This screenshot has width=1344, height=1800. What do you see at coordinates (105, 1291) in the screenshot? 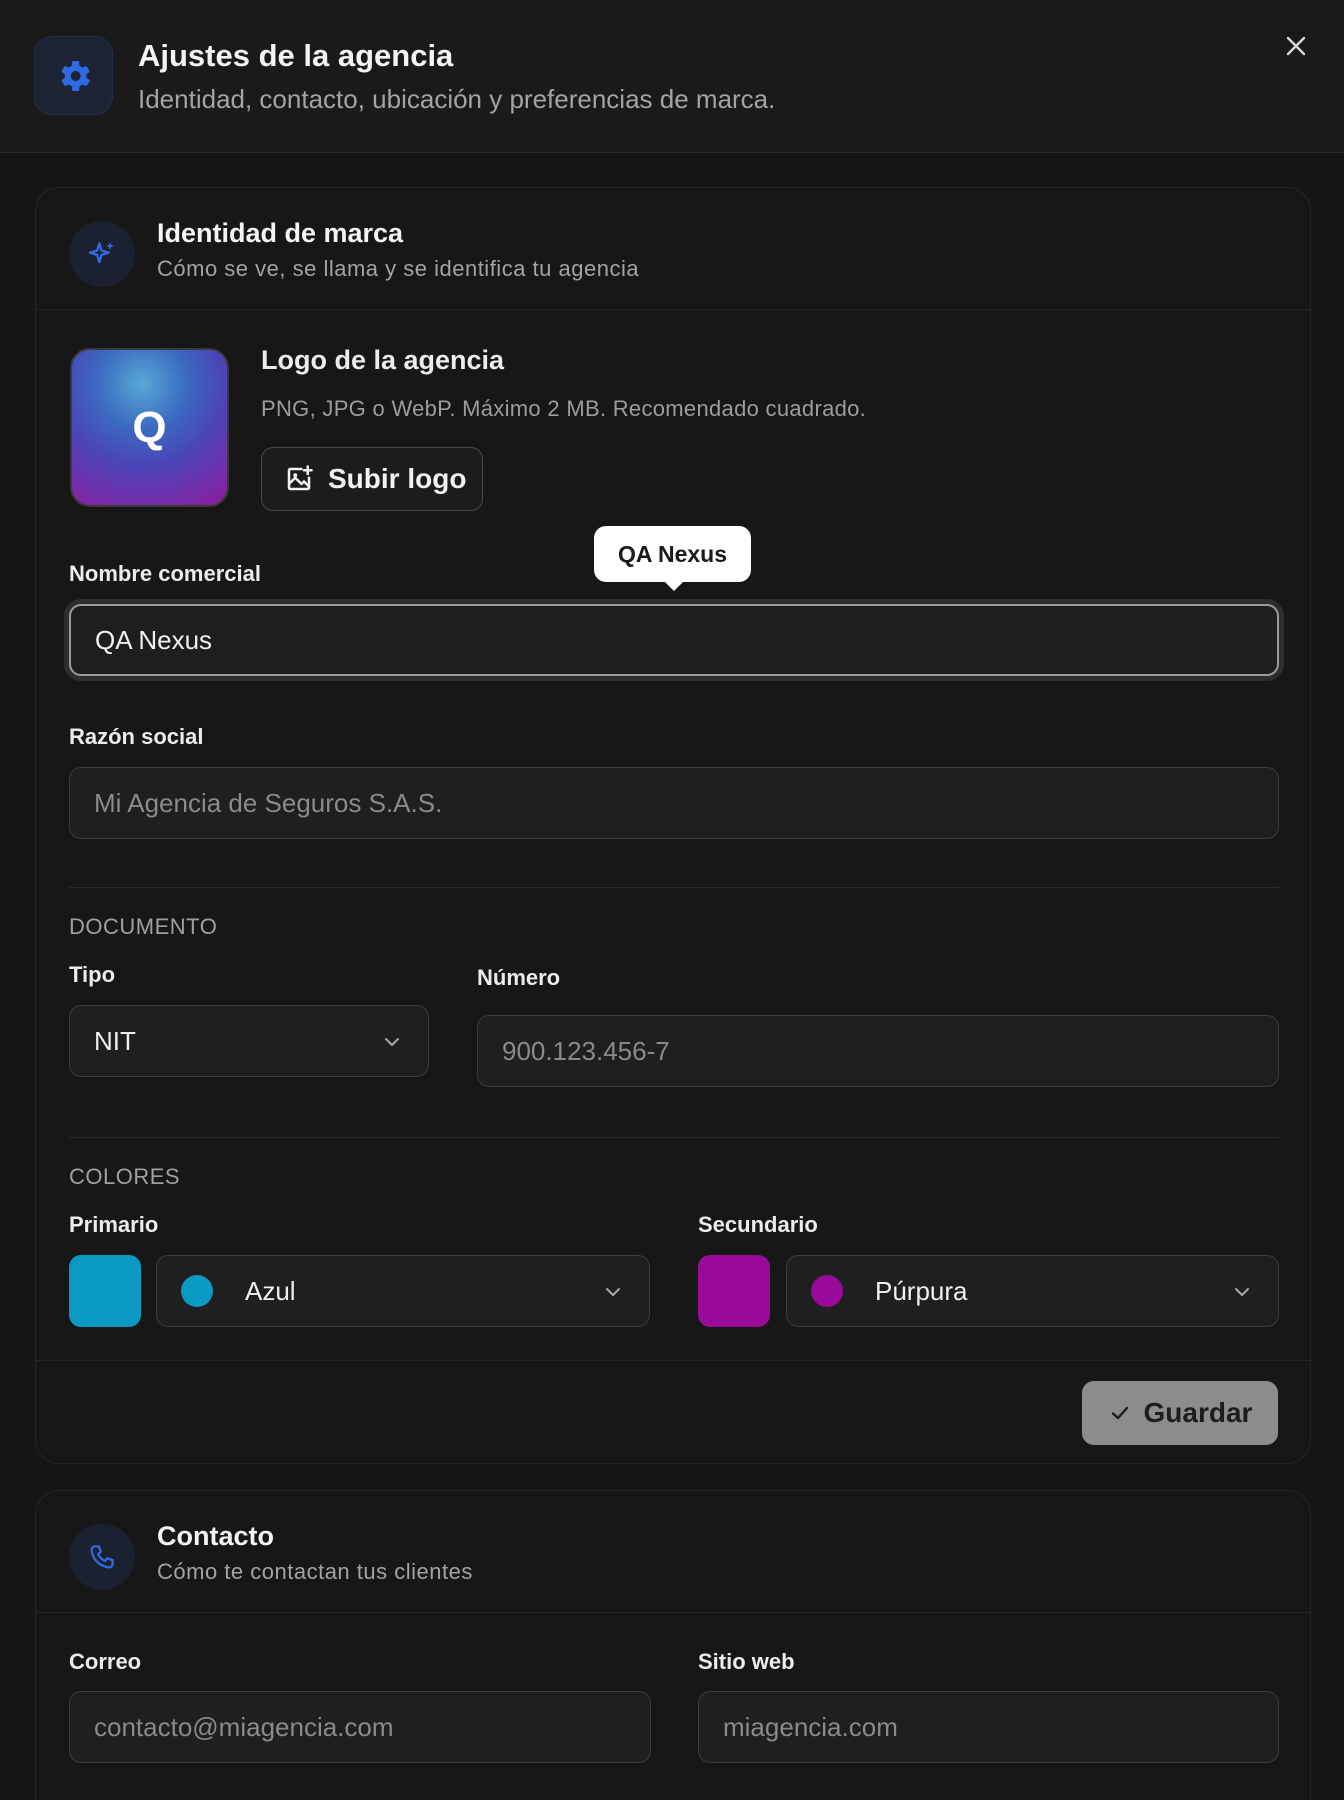
I see `primary-color-swatch` at bounding box center [105, 1291].